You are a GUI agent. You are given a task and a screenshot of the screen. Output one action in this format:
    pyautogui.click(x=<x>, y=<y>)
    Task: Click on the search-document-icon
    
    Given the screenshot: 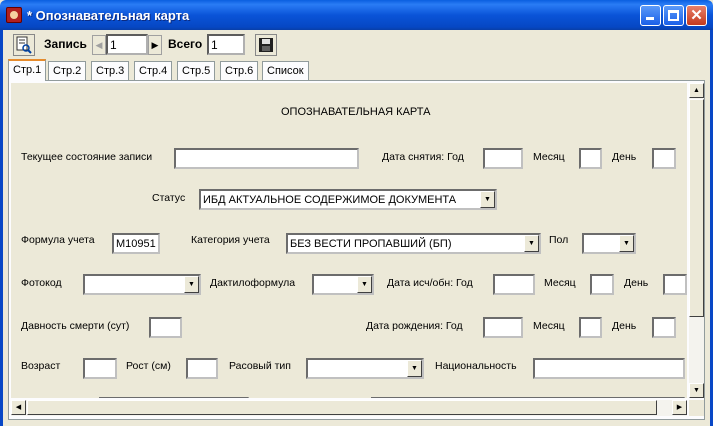 What is the action you would take?
    pyautogui.click(x=24, y=45)
    